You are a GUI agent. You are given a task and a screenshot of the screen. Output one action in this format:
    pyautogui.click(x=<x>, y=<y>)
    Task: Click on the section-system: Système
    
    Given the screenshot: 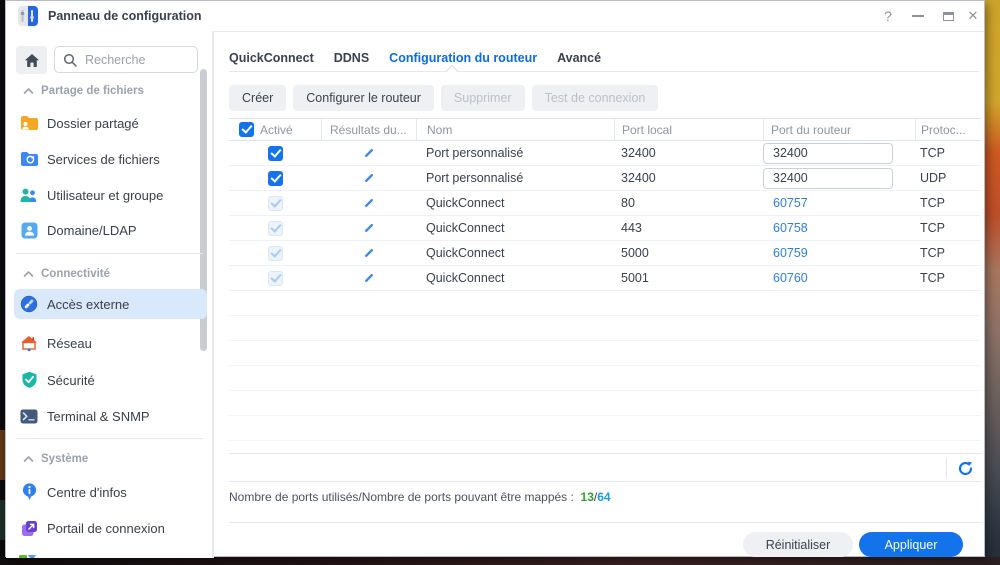 What is the action you would take?
    pyautogui.click(x=106, y=459)
    